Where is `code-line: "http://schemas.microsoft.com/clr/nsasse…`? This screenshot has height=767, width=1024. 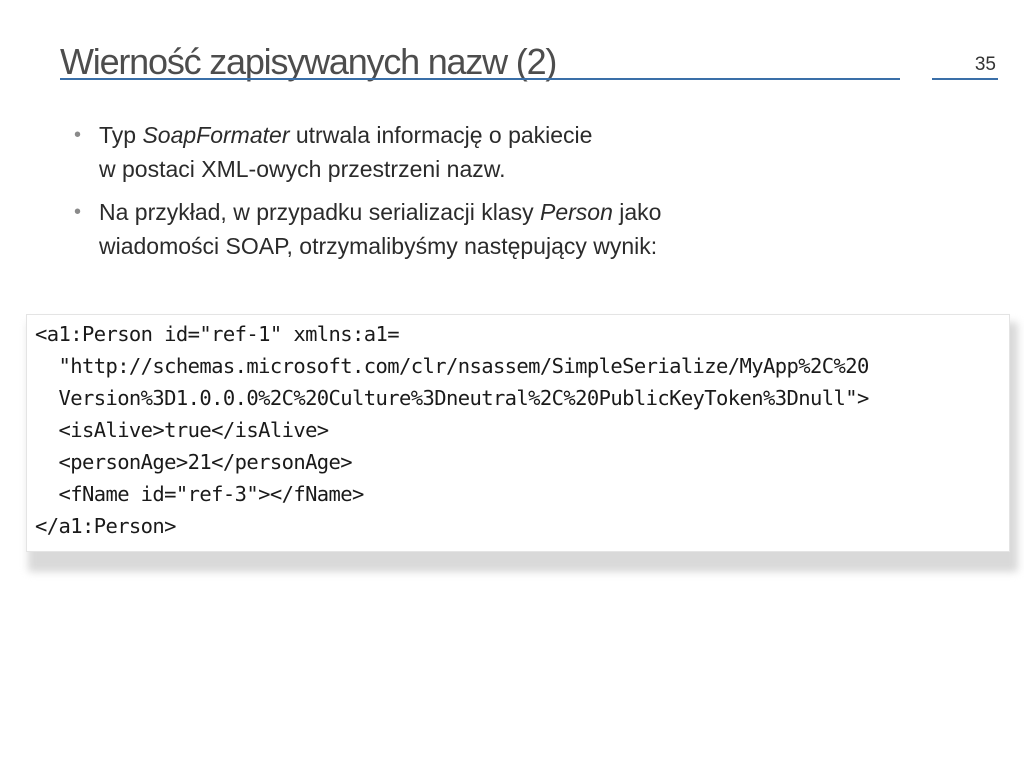 code-line: "http://schemas.microsoft.com/clr/nsasse… is located at coordinates (452, 366).